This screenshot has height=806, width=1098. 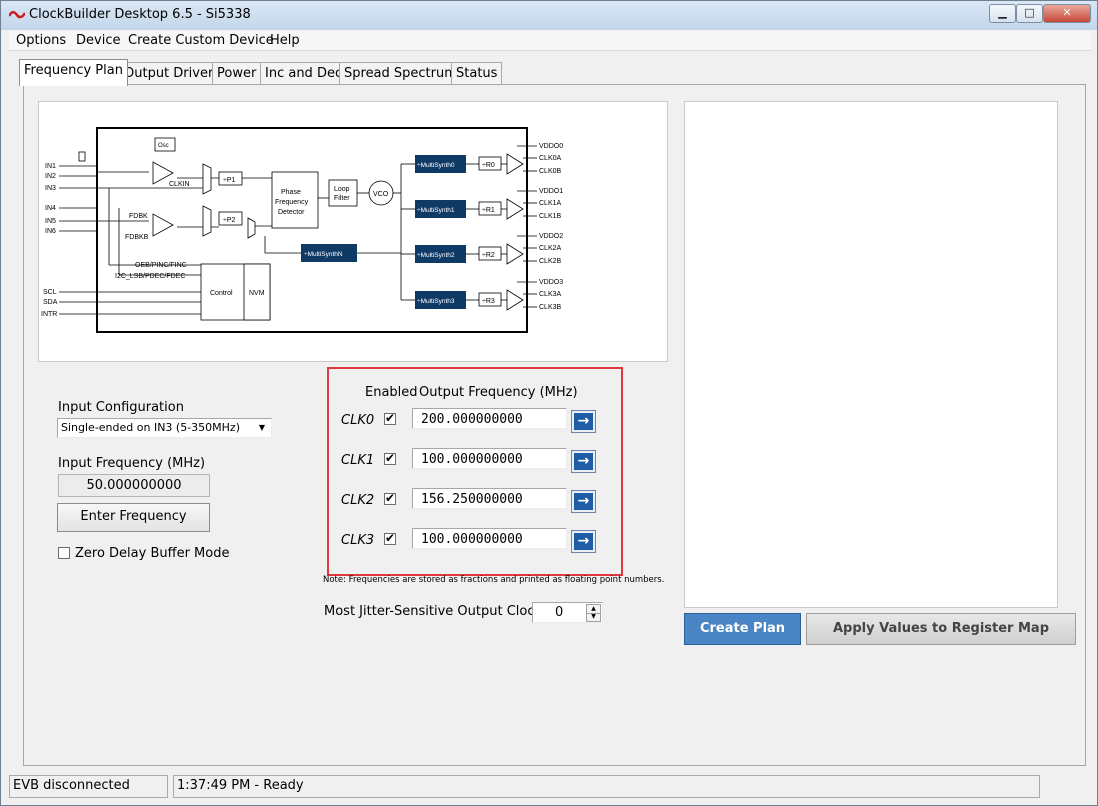 I want to click on vco-label: VCO, so click(x=381, y=194).